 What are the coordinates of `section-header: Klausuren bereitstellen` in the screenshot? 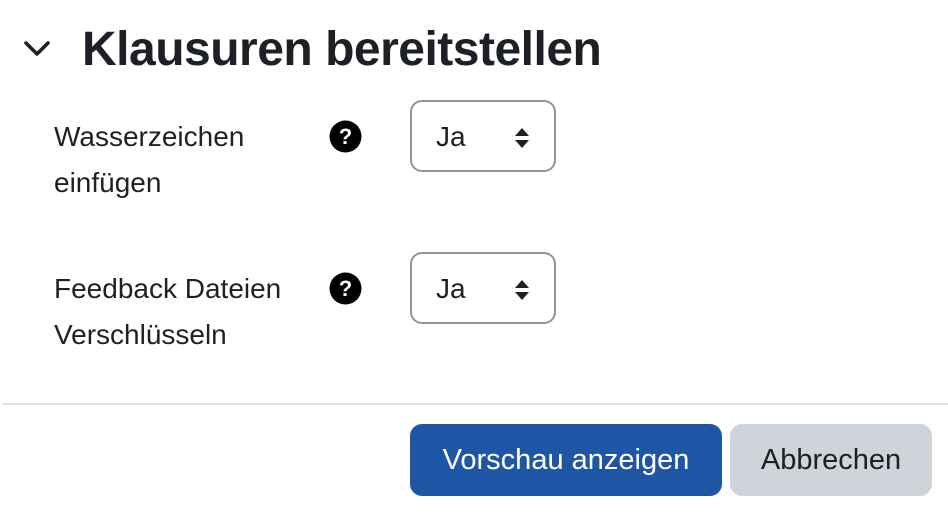 It's located at (311, 49).